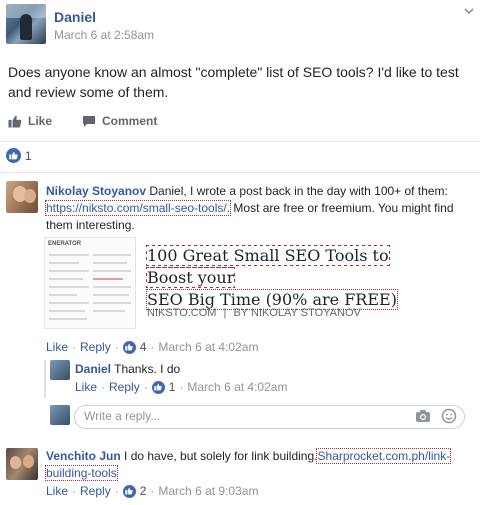 This screenshot has height=505, width=480. I want to click on comment-text: I do have, but solely for link building., so click(219, 456).